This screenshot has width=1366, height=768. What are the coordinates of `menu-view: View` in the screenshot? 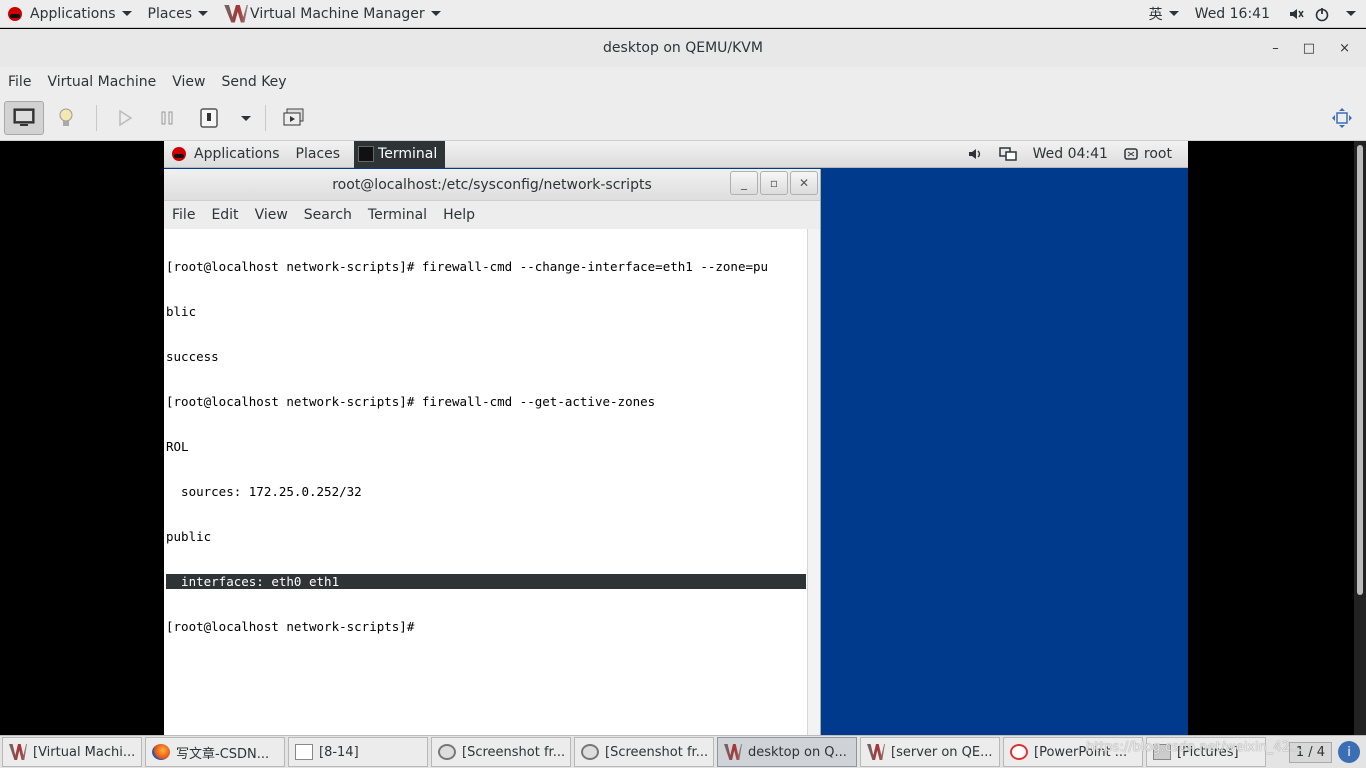 It's located at (188, 82).